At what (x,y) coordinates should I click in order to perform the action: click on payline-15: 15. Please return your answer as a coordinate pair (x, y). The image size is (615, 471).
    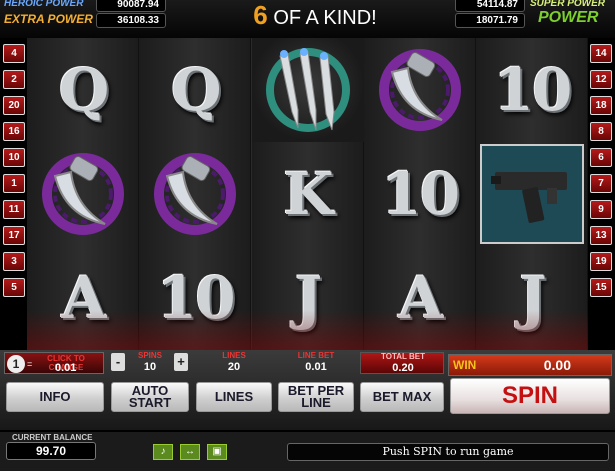
    Looking at the image, I should click on (601, 287).